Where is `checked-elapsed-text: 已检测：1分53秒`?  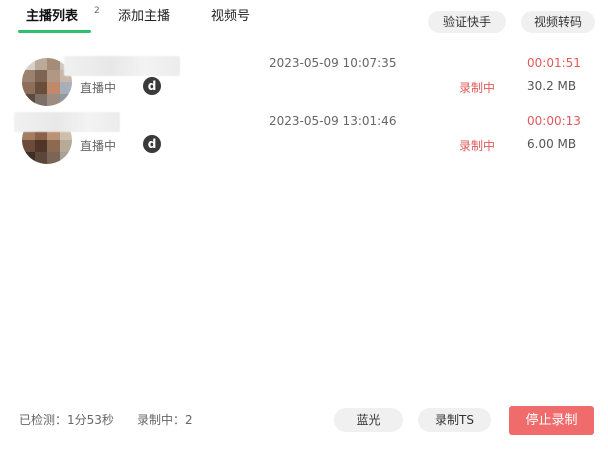
checked-elapsed-text: 已检测：1分53秒 is located at coordinates (66, 420).